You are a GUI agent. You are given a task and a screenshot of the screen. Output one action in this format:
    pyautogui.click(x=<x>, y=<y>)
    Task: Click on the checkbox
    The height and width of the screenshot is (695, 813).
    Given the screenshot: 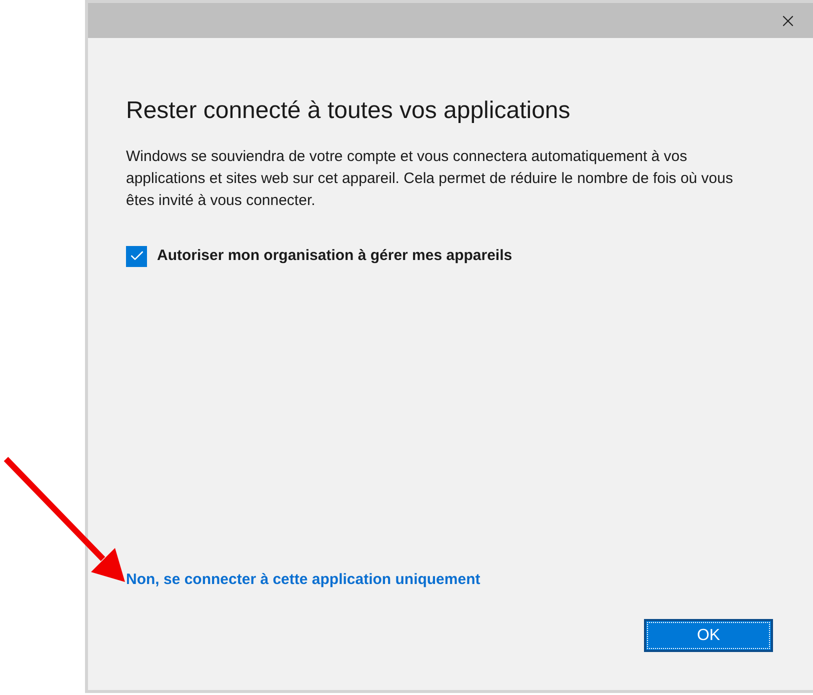 What is the action you would take?
    pyautogui.click(x=136, y=256)
    